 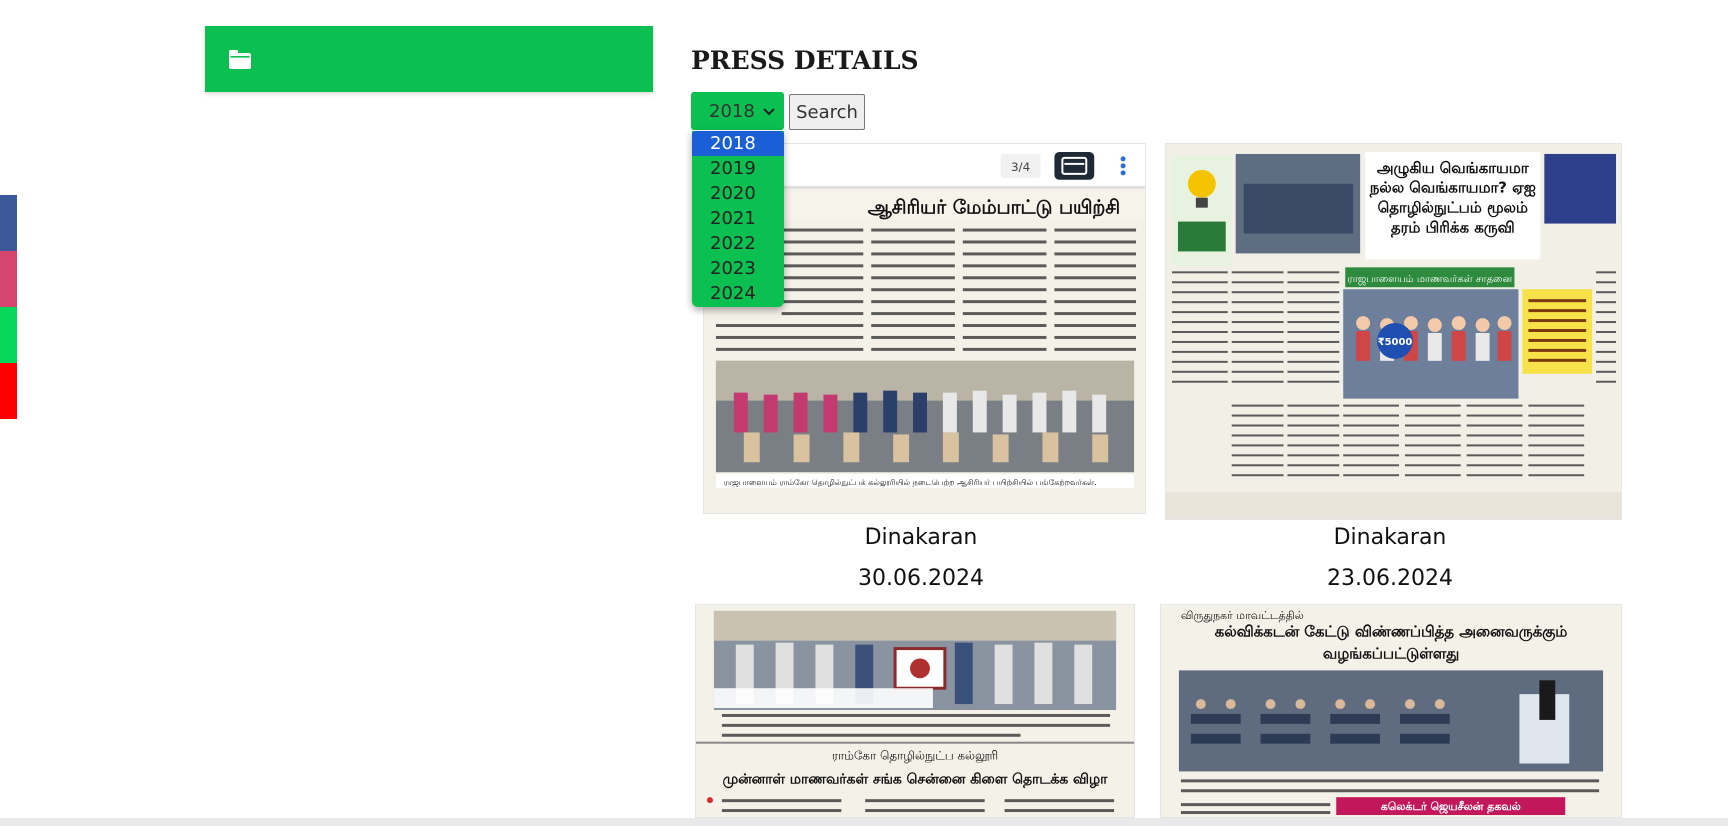 What do you see at coordinates (921, 578) in the screenshot?
I see `publication-date: 30.06.2024` at bounding box center [921, 578].